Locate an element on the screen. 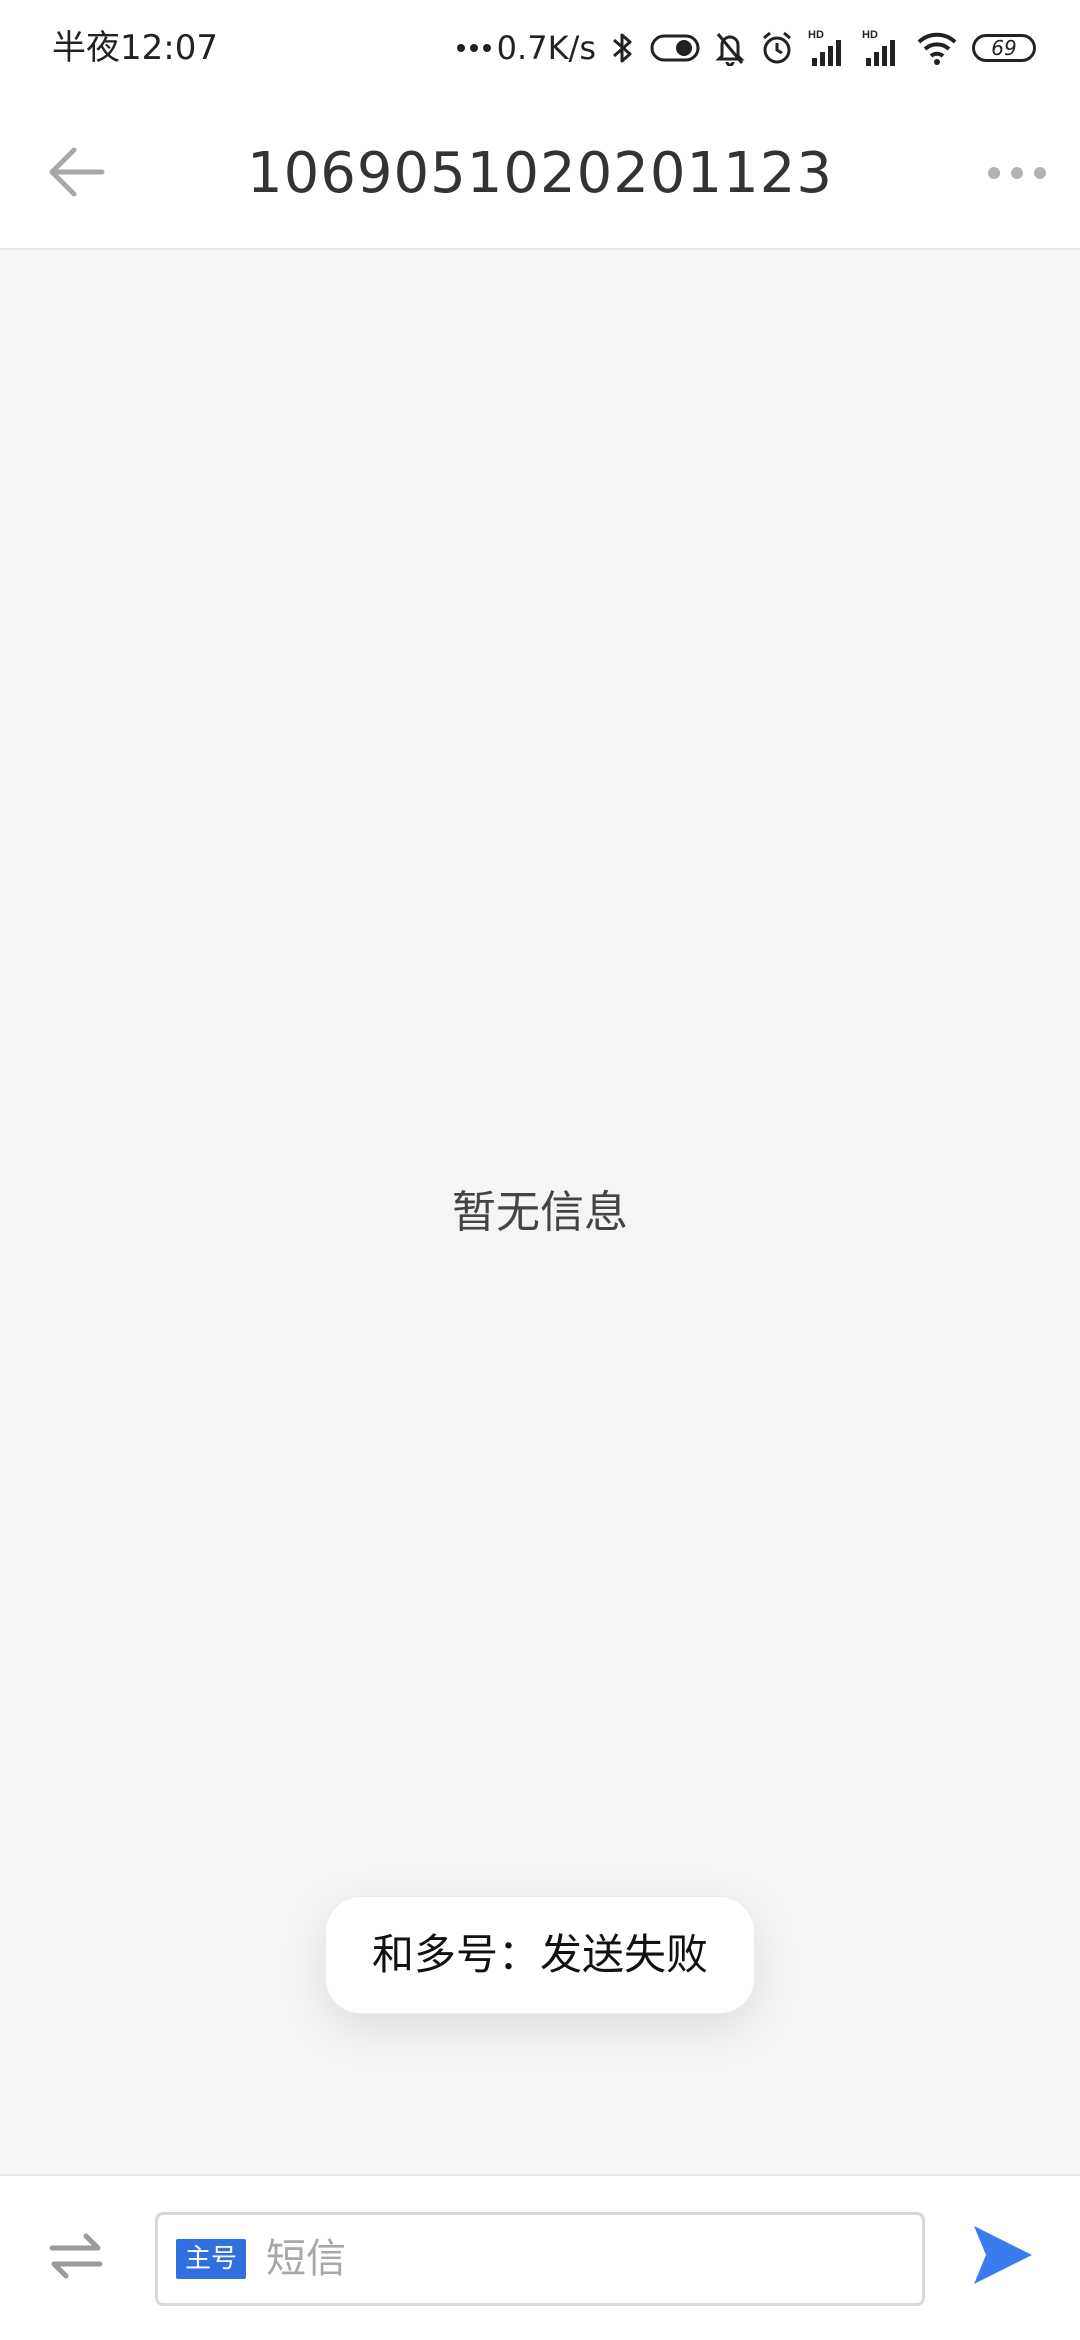  contact-number-title: 1069051020201123 is located at coordinates (540, 173).